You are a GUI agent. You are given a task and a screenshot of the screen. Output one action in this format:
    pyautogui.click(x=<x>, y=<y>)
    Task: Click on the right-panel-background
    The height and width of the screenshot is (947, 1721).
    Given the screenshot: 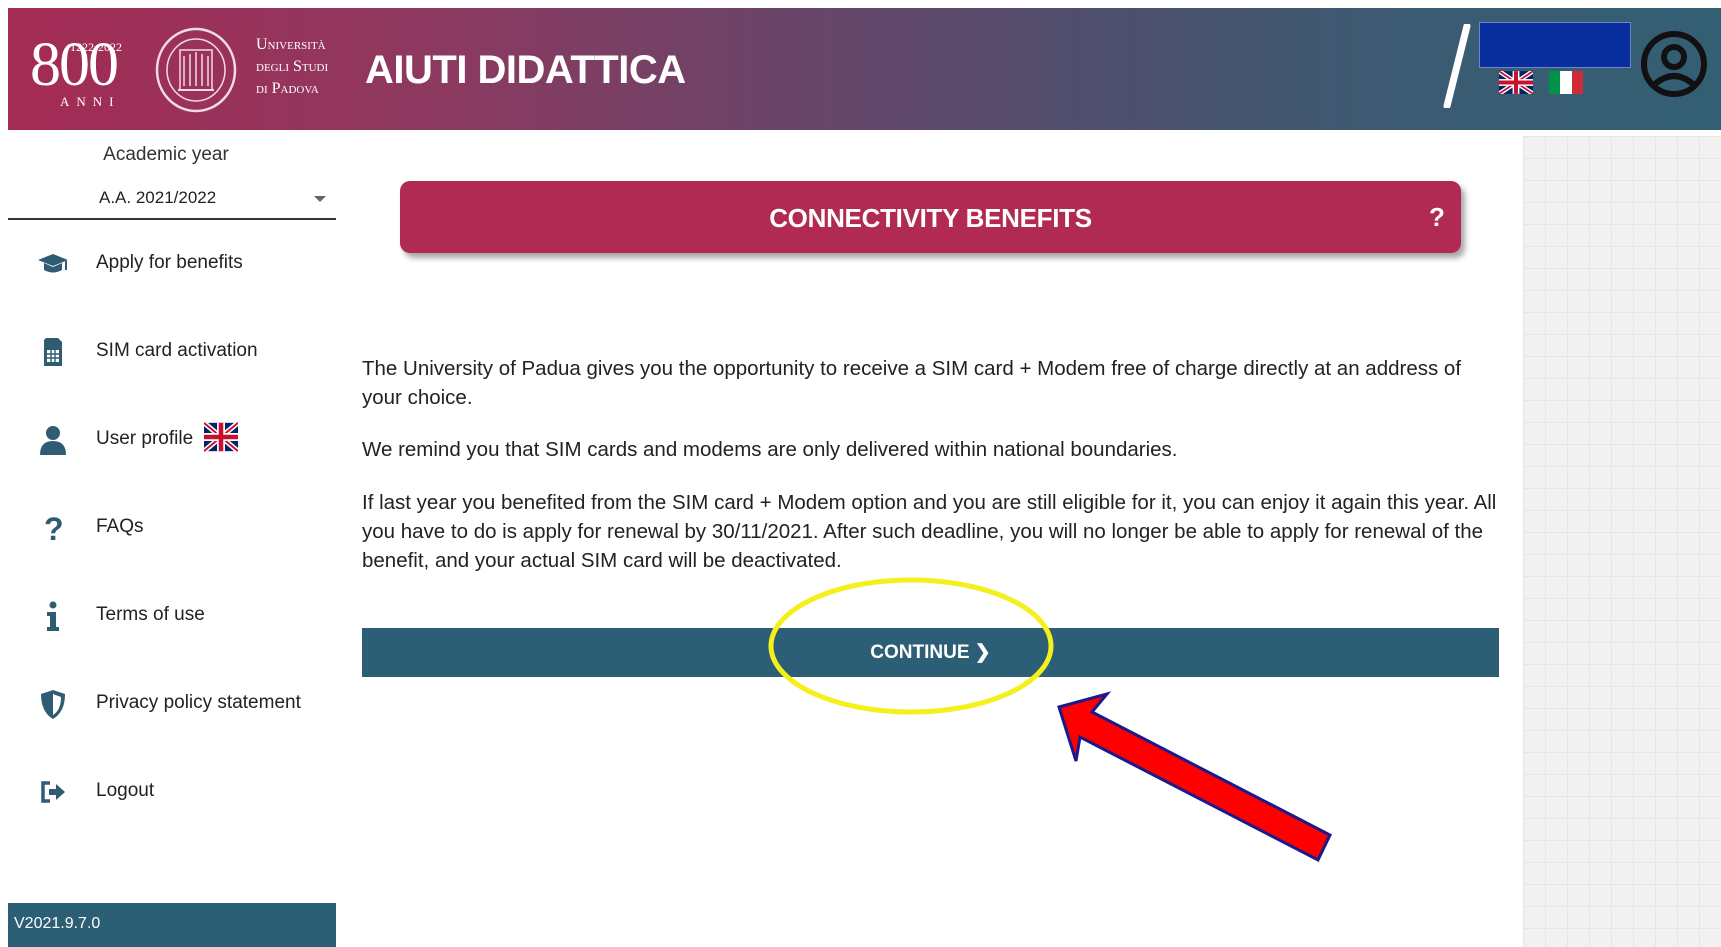 What is the action you would take?
    pyautogui.click(x=1622, y=541)
    